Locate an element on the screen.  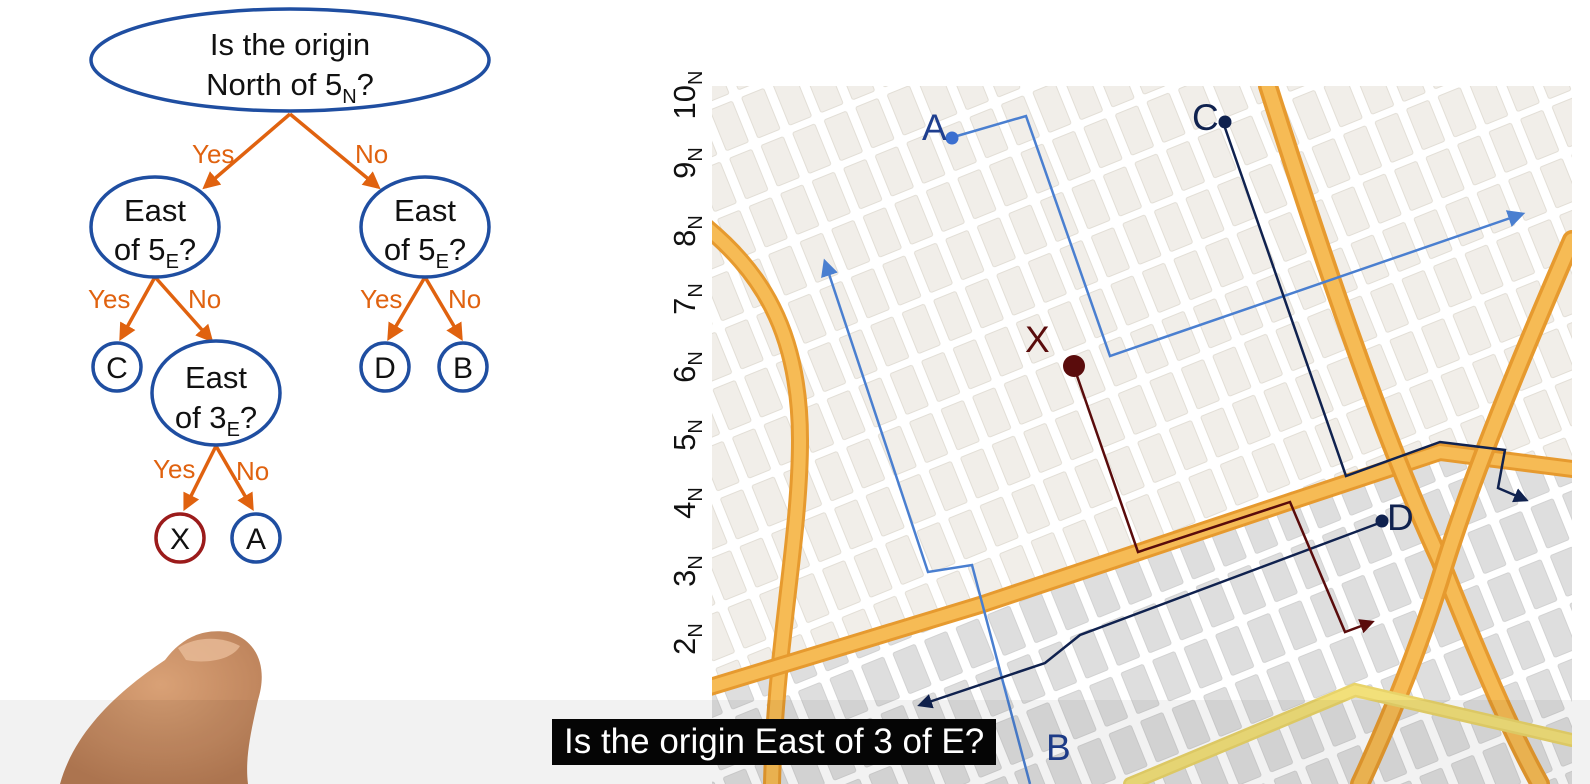
video-caption: Is the origin East of 3 of E? is located at coordinates (774, 742).